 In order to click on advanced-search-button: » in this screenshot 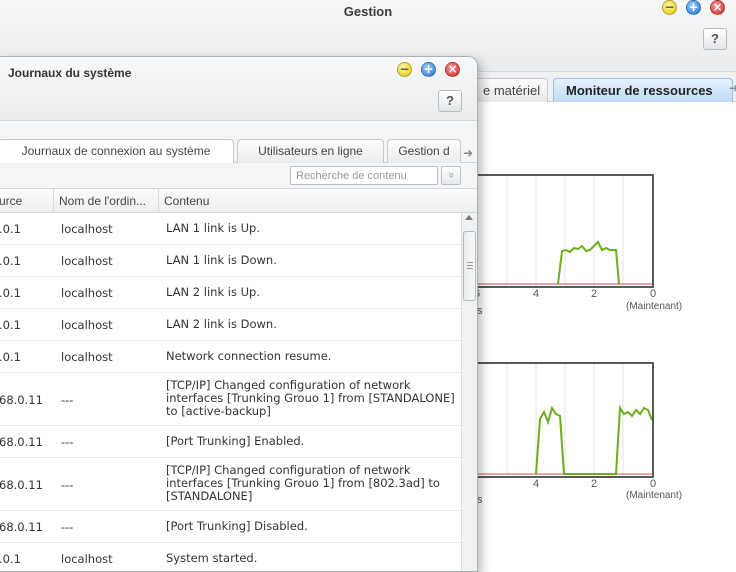, I will do `click(451, 175)`.